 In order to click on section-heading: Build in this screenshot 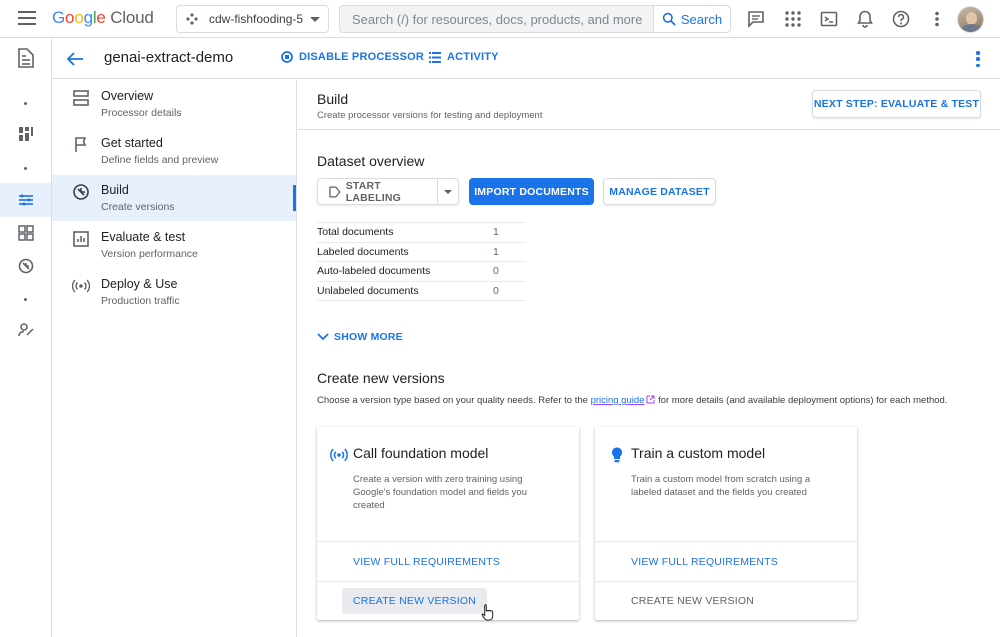, I will do `click(333, 99)`.